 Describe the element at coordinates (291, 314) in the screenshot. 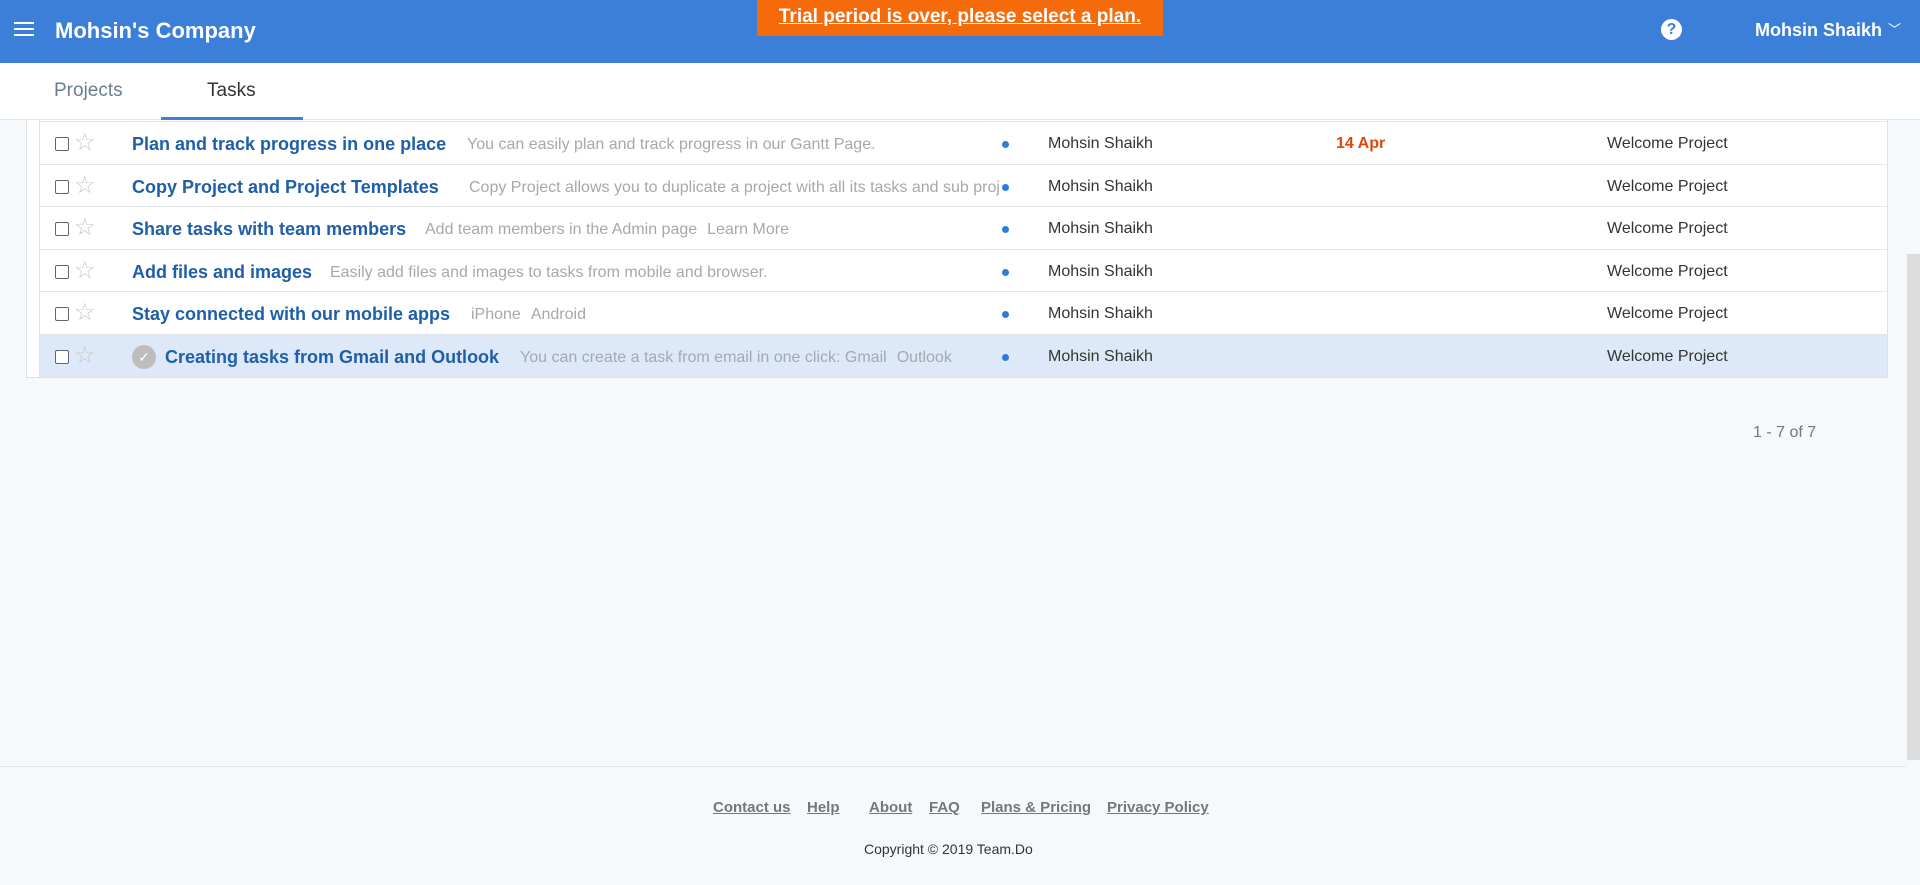

I see `task-title: Stay connected with our mobile apps` at that location.